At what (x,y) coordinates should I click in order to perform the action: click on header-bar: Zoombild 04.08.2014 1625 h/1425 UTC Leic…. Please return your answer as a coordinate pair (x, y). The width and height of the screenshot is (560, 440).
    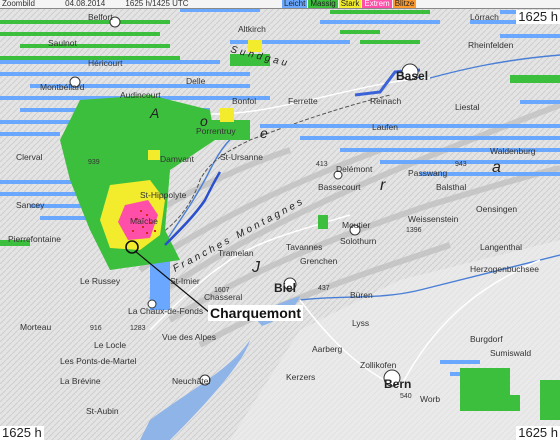
    Looking at the image, I should click on (280, 4).